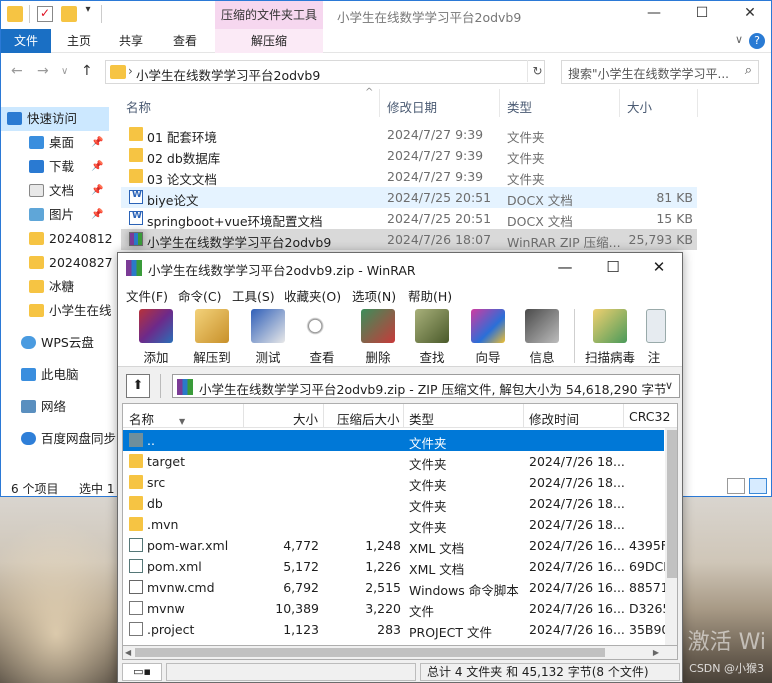  Describe the element at coordinates (378, 336) in the screenshot. I see `delete-button: 删除` at that location.